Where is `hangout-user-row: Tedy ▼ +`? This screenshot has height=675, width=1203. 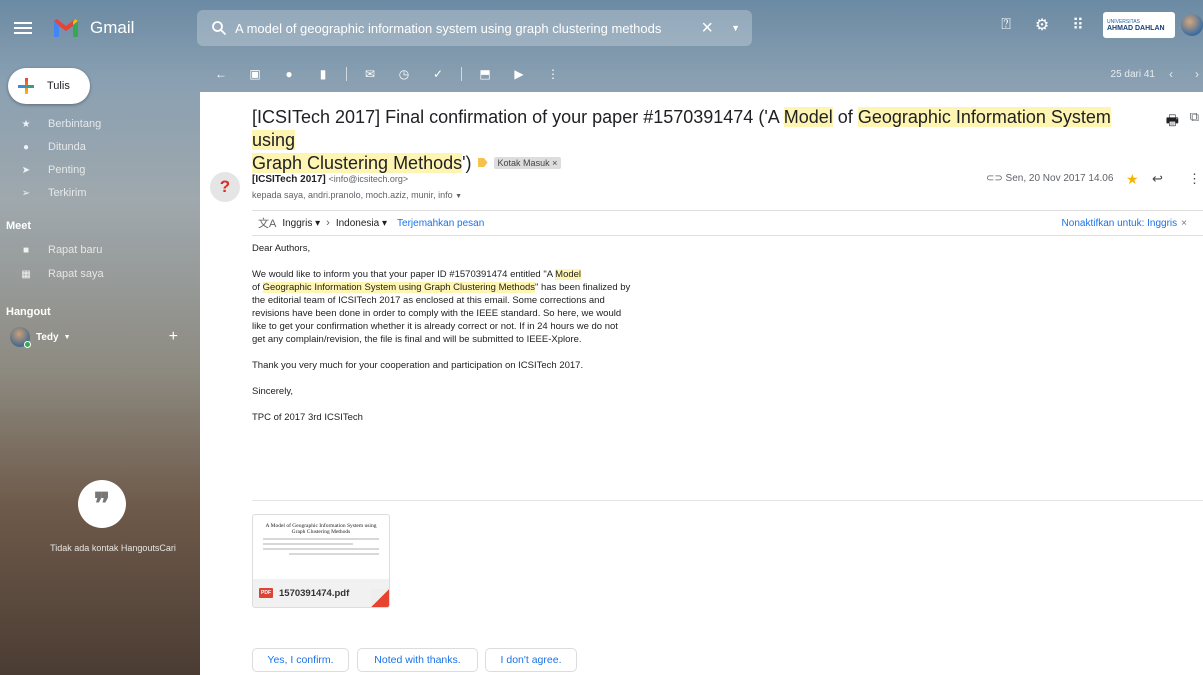
hangout-user-row: Tedy ▼ + is located at coordinates (103, 337).